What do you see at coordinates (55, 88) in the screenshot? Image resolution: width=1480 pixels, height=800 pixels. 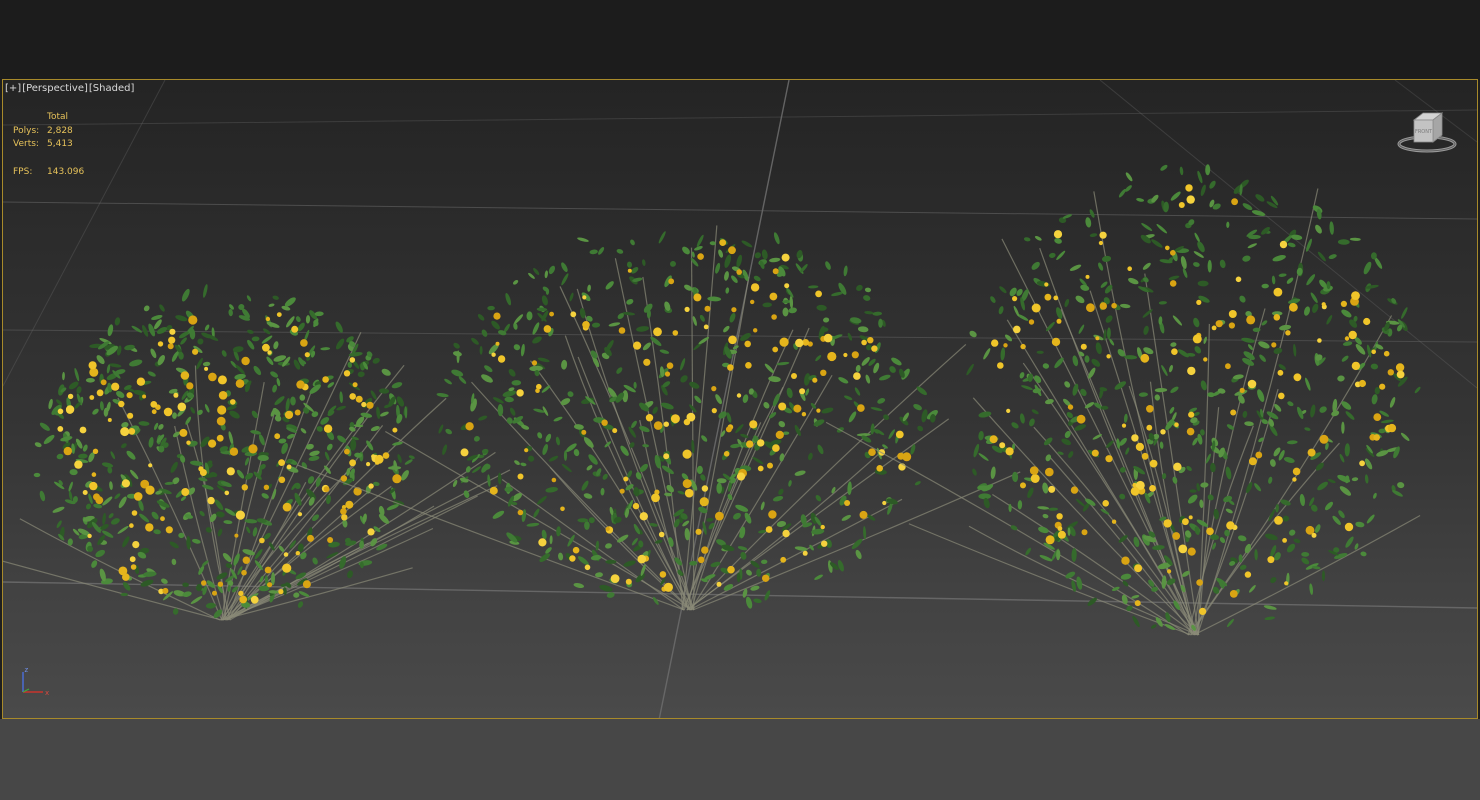 I see `viewport-view-menu: [Perspective]` at bounding box center [55, 88].